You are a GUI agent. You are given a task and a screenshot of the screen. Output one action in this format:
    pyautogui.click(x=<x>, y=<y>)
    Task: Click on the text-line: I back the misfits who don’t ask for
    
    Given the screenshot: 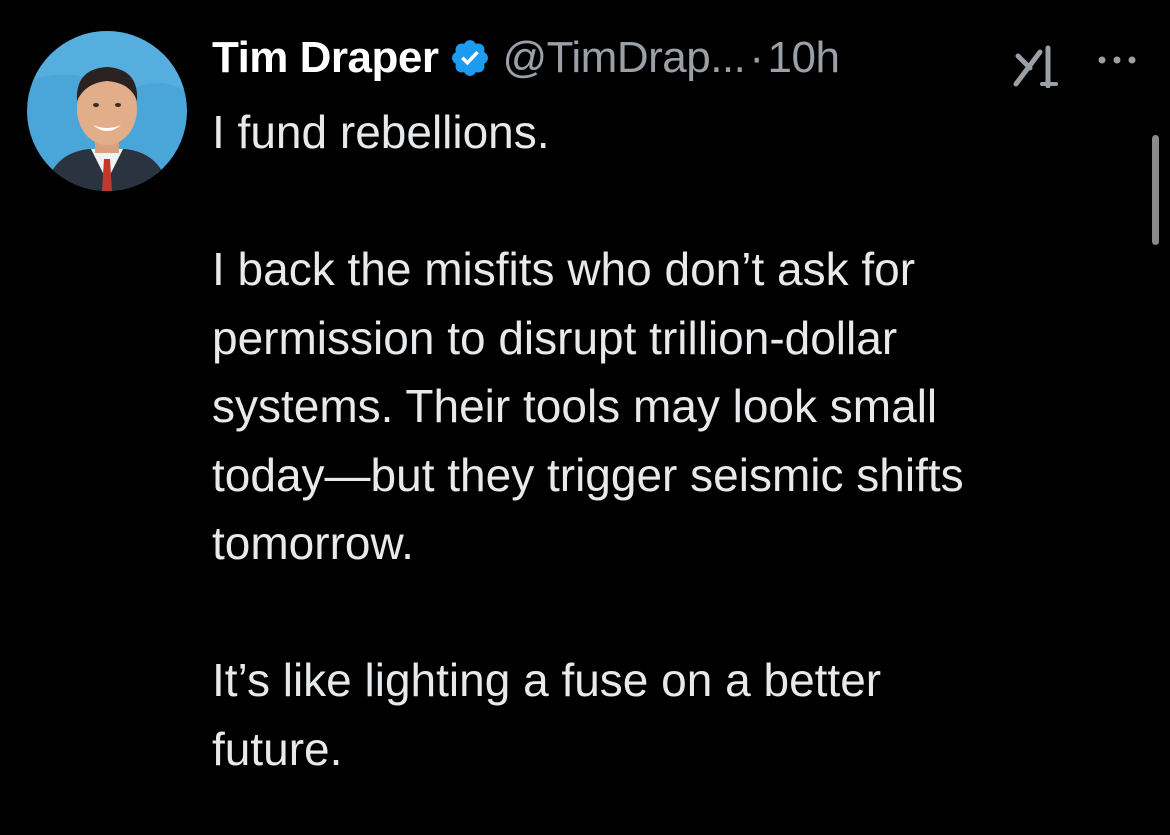 What is the action you would take?
    pyautogui.click(x=564, y=269)
    